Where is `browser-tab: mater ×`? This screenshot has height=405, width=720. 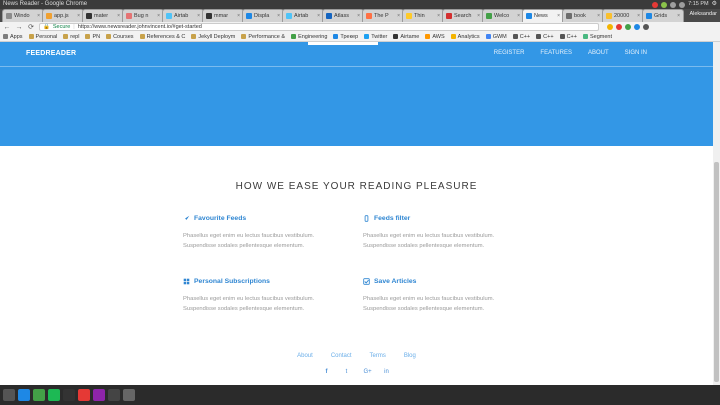
browser-tab: mater × is located at coordinates (103, 15).